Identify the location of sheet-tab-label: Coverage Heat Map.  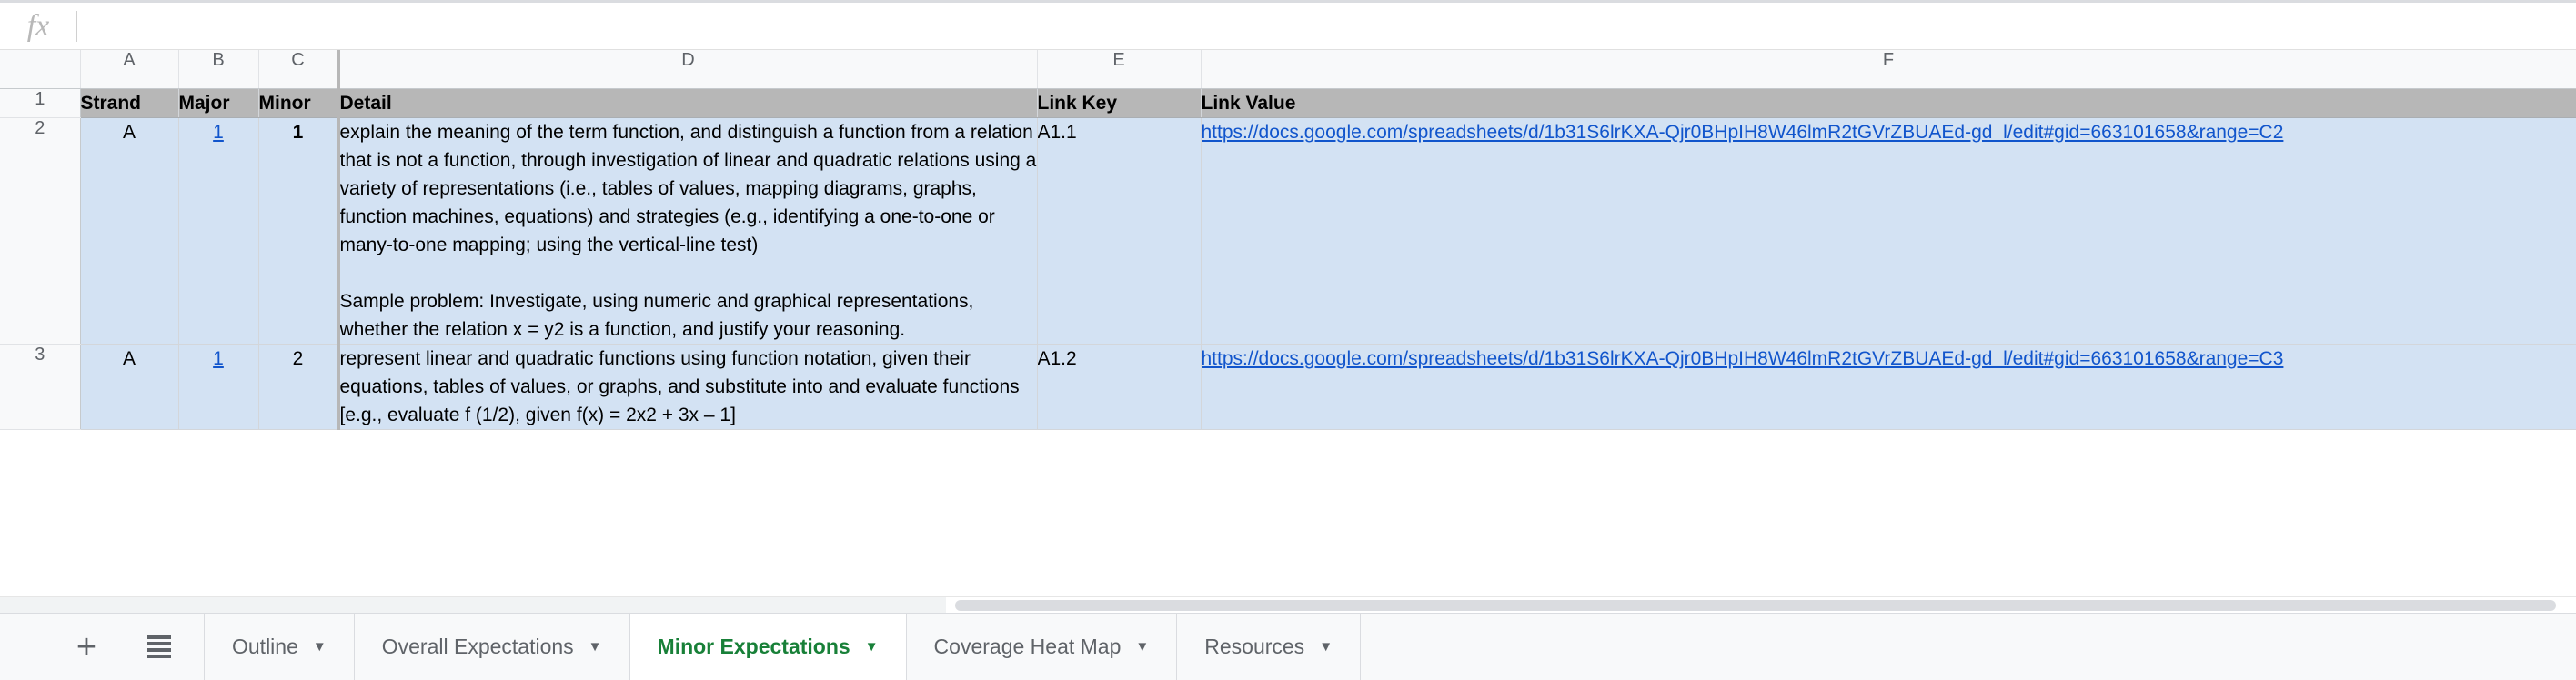
(1027, 647).